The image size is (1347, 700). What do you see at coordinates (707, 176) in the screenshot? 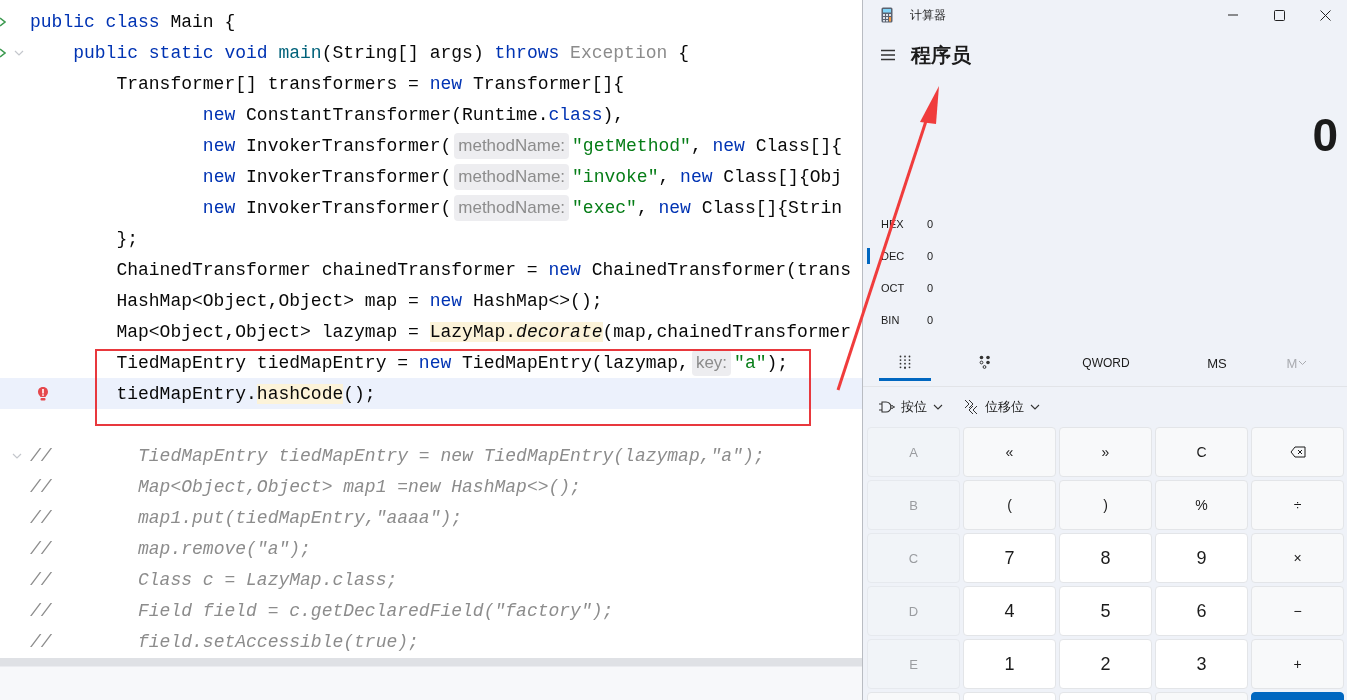
I see `code-text: "invoke", new Class[]{Obj` at bounding box center [707, 176].